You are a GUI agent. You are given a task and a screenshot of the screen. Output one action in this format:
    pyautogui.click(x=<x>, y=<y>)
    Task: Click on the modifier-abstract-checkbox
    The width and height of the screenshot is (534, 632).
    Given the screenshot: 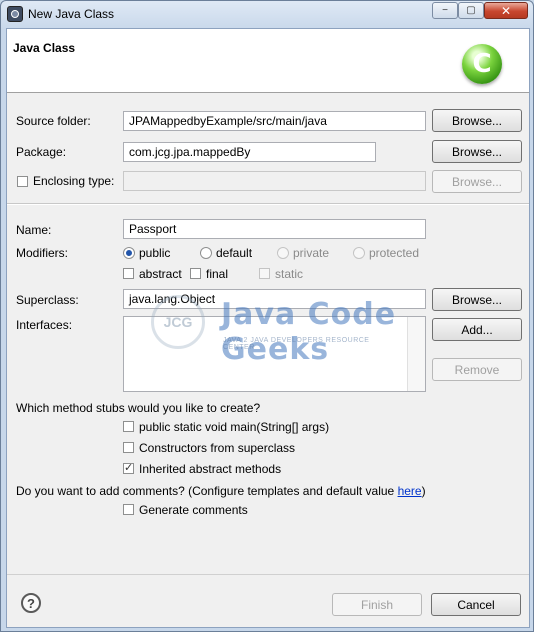 What is the action you would take?
    pyautogui.click(x=128, y=273)
    